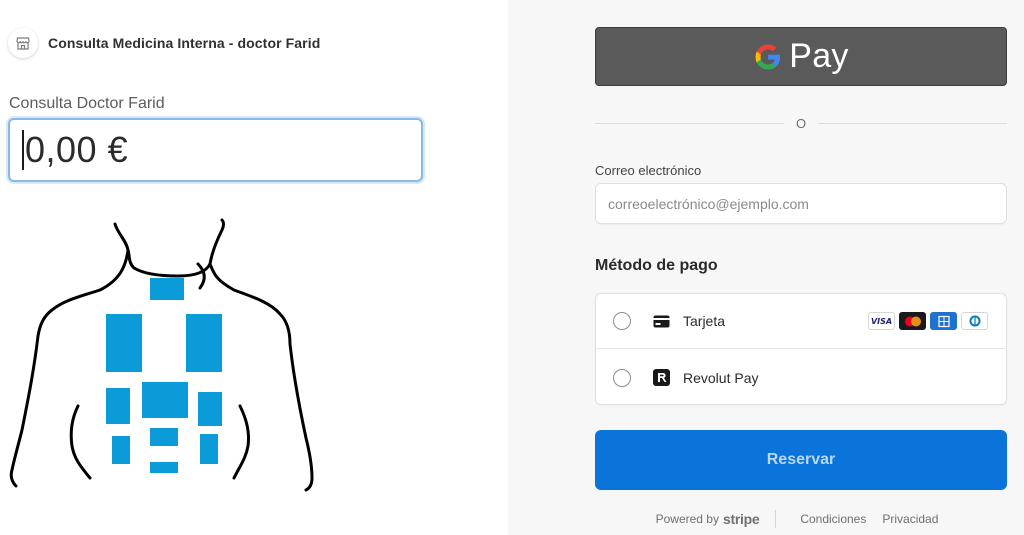  I want to click on payment-option-card: Tarjeta VISA, so click(801, 321).